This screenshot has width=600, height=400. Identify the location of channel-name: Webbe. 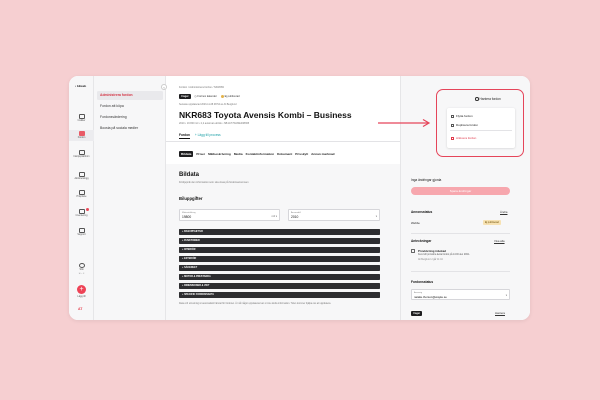
(415, 223).